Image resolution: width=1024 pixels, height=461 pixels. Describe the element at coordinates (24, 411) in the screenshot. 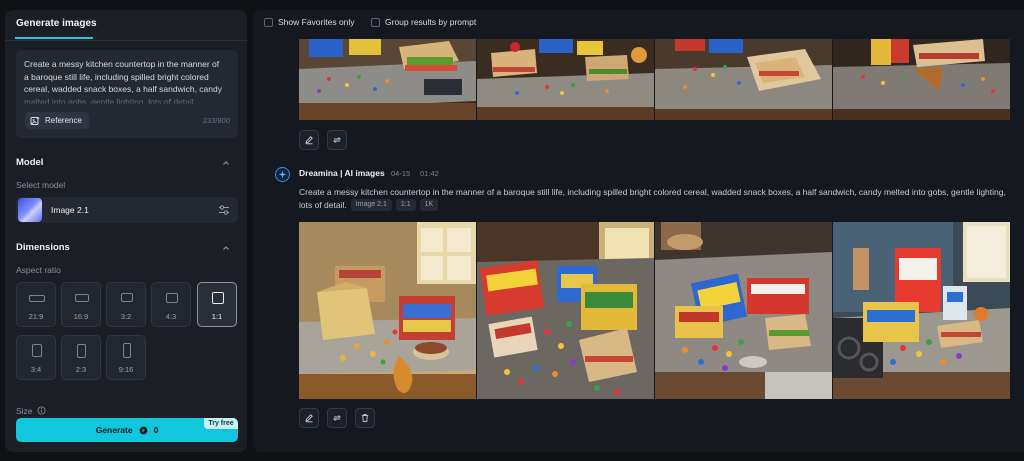

I see `size-label: Size` at that location.